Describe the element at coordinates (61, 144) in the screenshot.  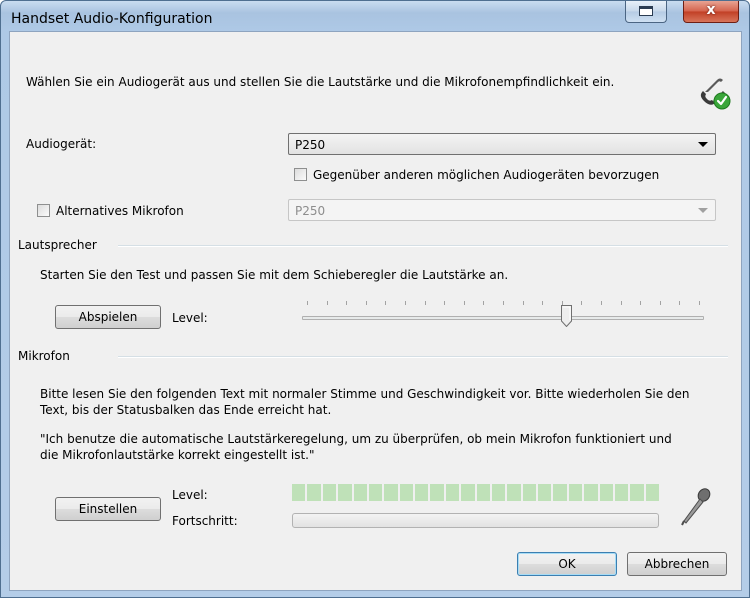
I see `audio-device-label: Audiogerät:` at that location.